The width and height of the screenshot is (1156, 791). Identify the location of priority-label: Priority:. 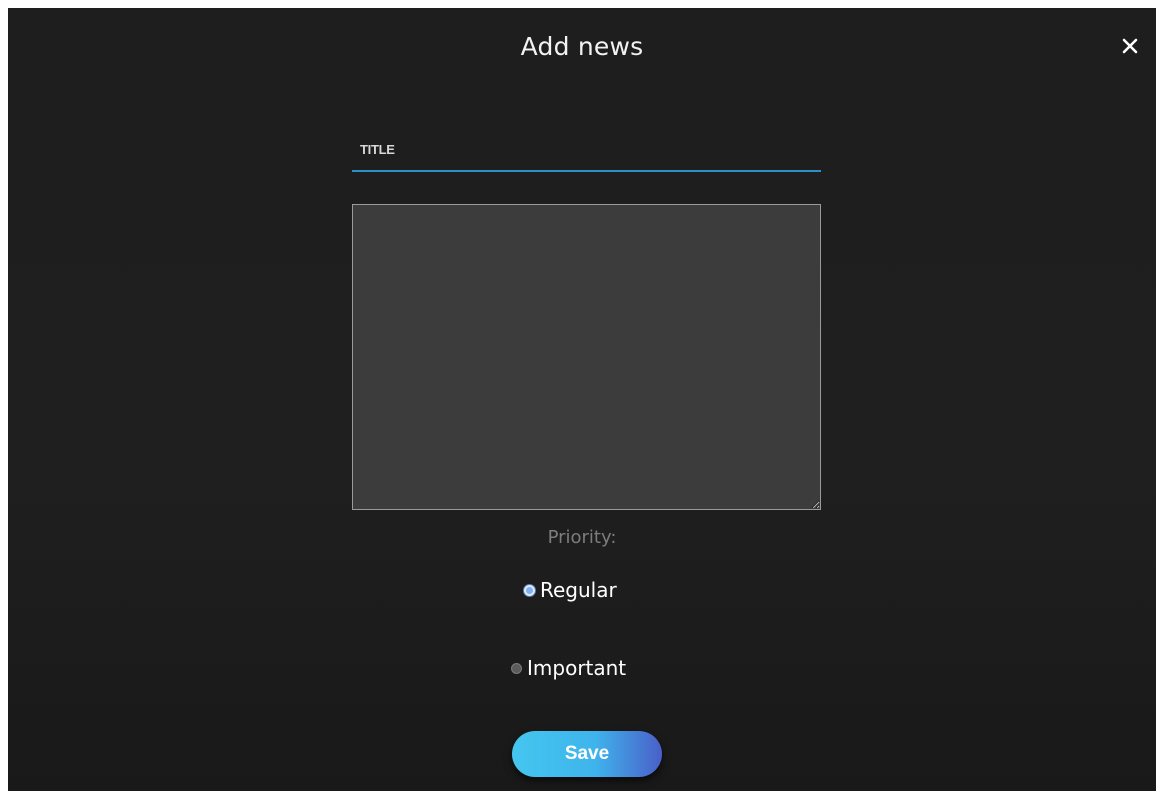
(582, 537).